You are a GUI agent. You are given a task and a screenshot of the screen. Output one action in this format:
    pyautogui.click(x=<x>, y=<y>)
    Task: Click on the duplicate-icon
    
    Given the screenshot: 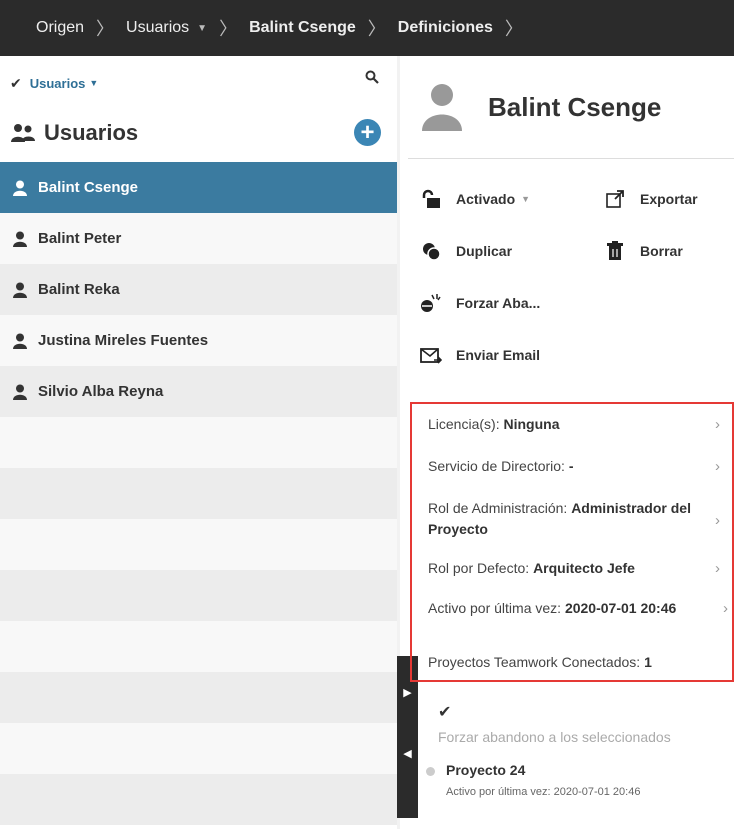 What is the action you would take?
    pyautogui.click(x=431, y=251)
    